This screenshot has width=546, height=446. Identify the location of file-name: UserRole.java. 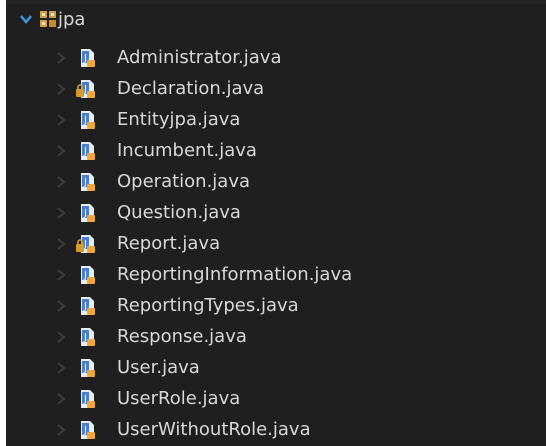
(179, 398).